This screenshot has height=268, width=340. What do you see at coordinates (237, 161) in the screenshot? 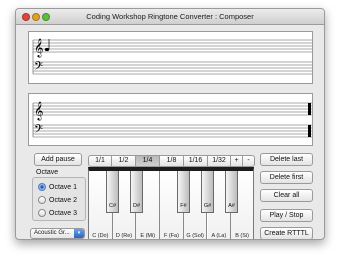
I see `duration-increase: +` at bounding box center [237, 161].